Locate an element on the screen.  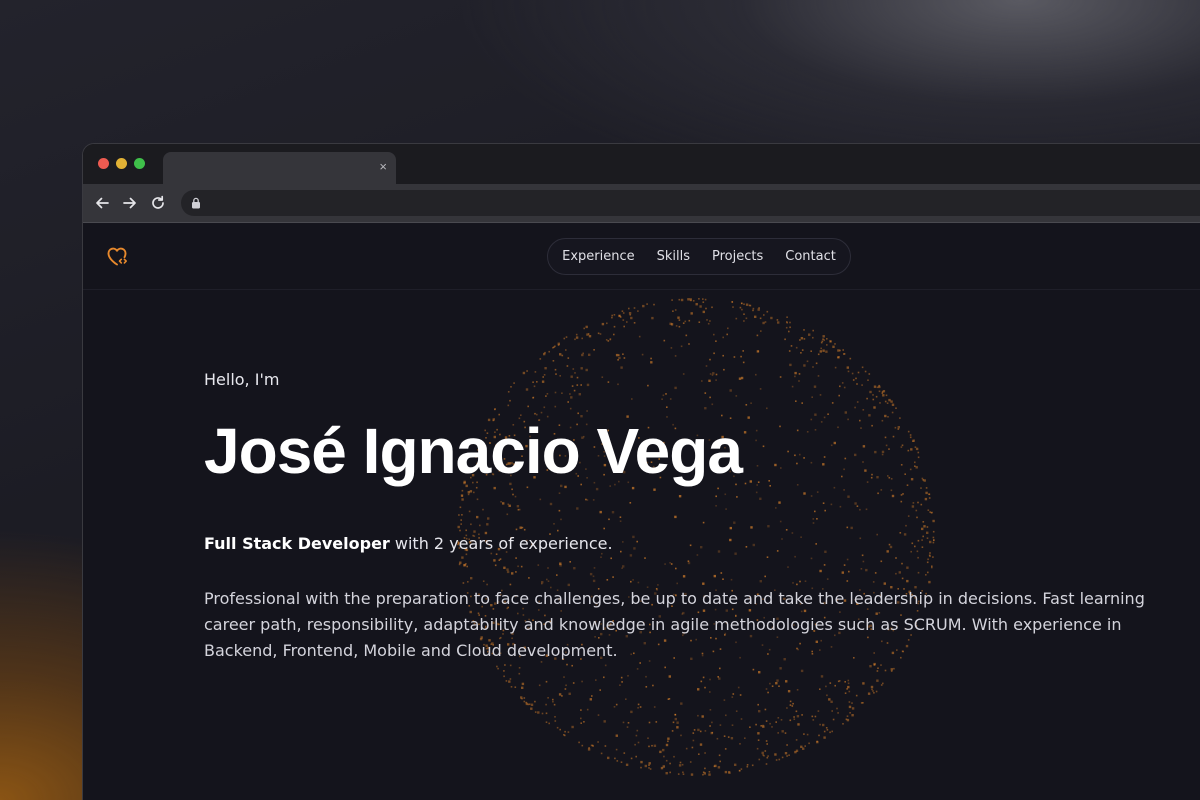
main-nav: Experience Skills Projects Contact is located at coordinates (699, 256).